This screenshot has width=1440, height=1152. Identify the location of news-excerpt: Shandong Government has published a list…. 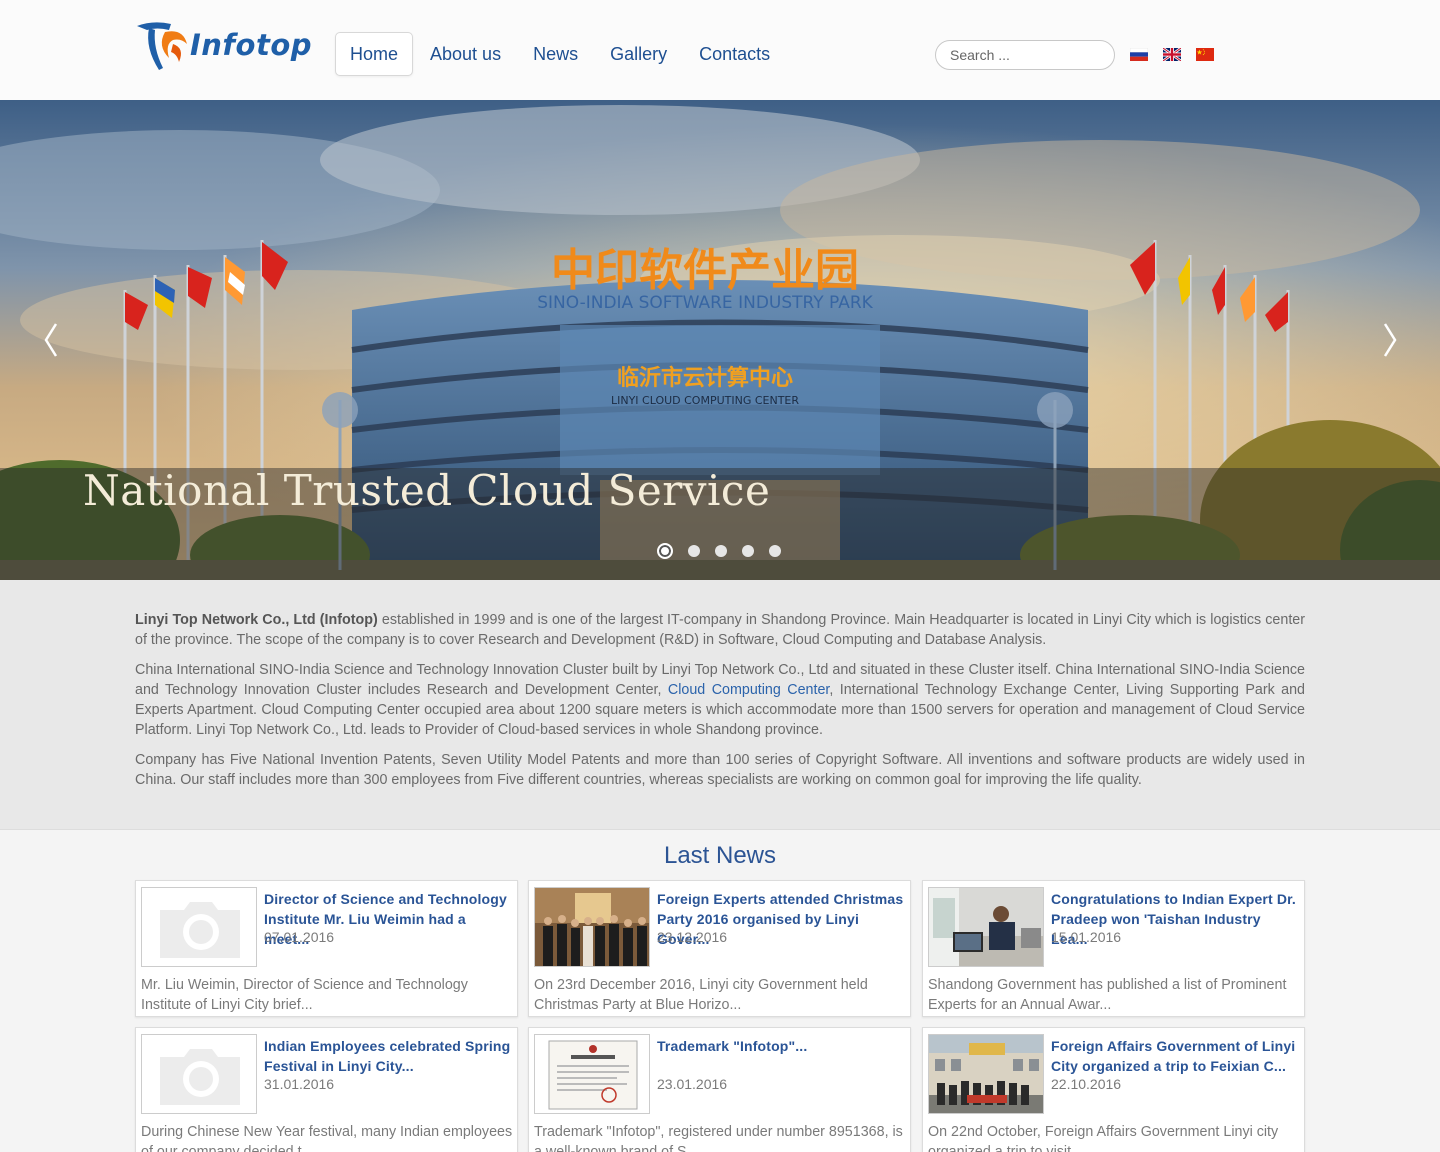
(1107, 995).